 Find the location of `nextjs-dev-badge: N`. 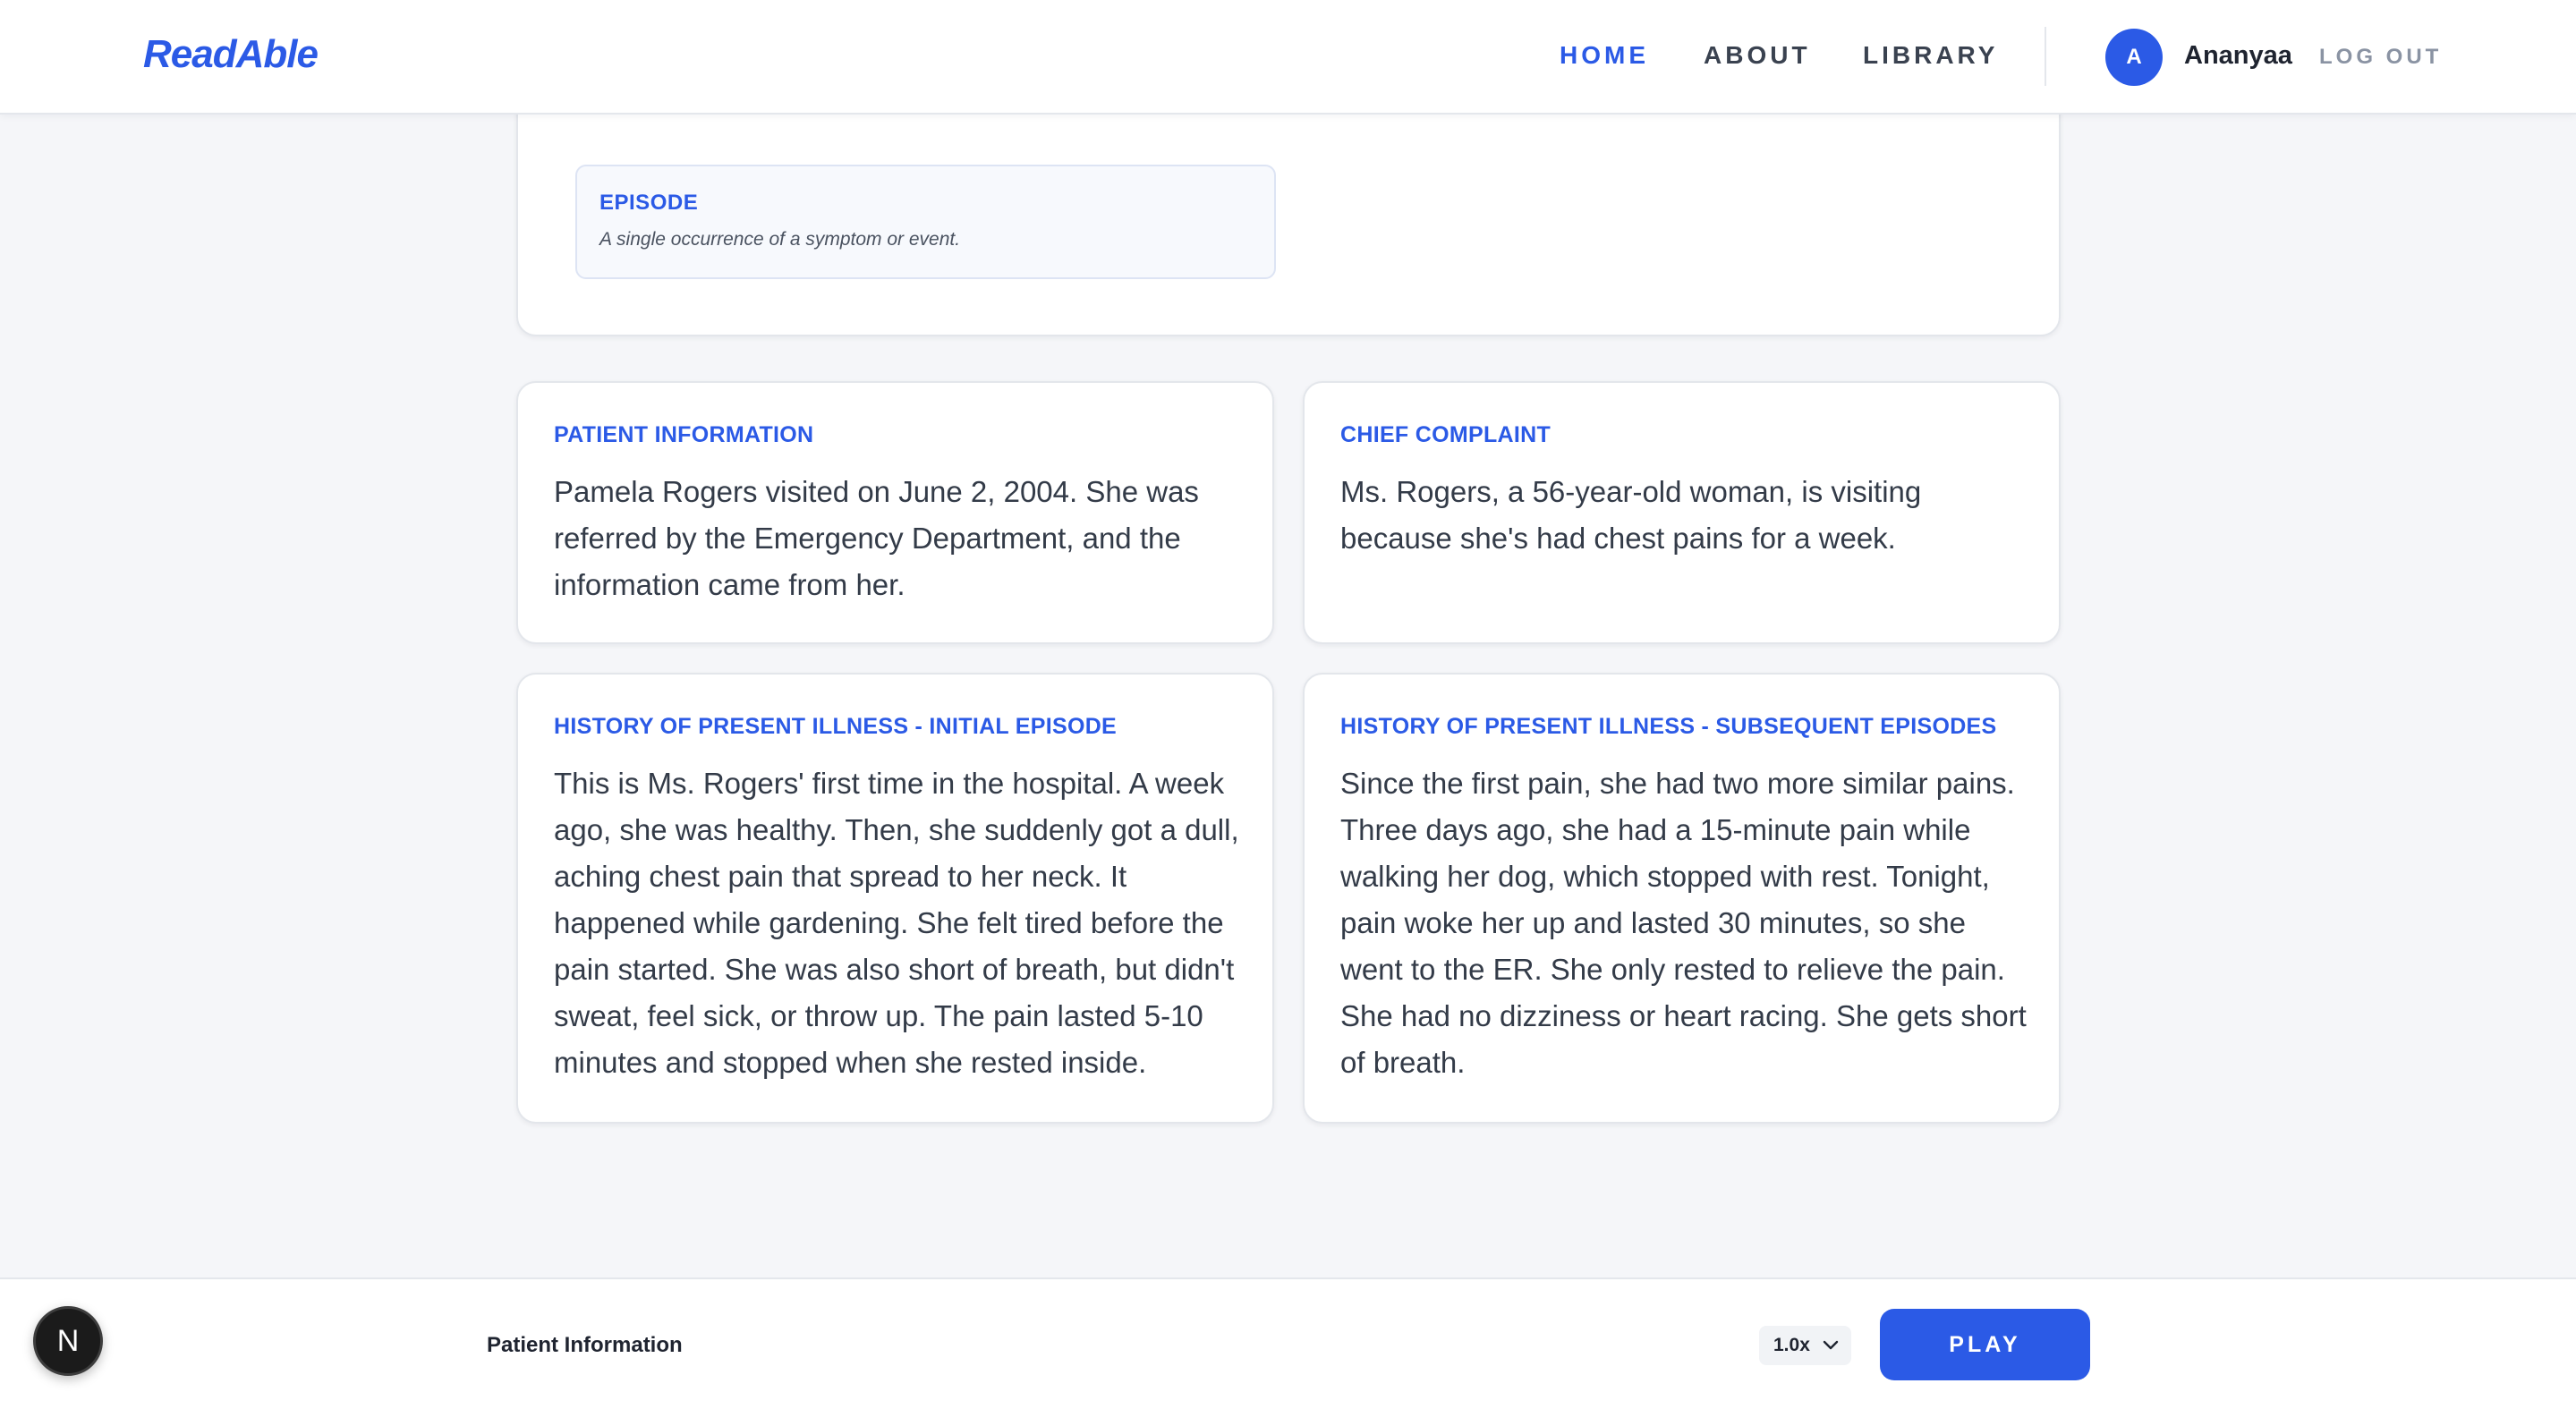

nextjs-dev-badge: N is located at coordinates (68, 1341).